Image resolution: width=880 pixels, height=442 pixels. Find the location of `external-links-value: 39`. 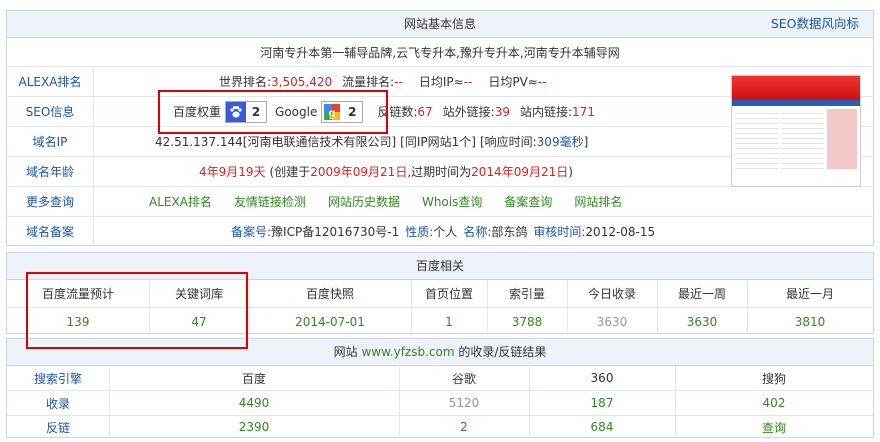

external-links-value: 39 is located at coordinates (502, 112).